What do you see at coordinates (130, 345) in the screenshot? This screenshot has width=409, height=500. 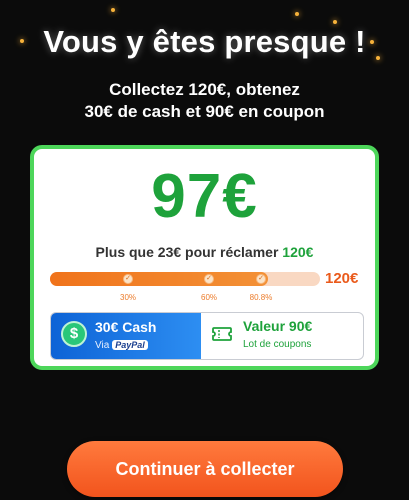 I see `paypal-logo: PayPal` at bounding box center [130, 345].